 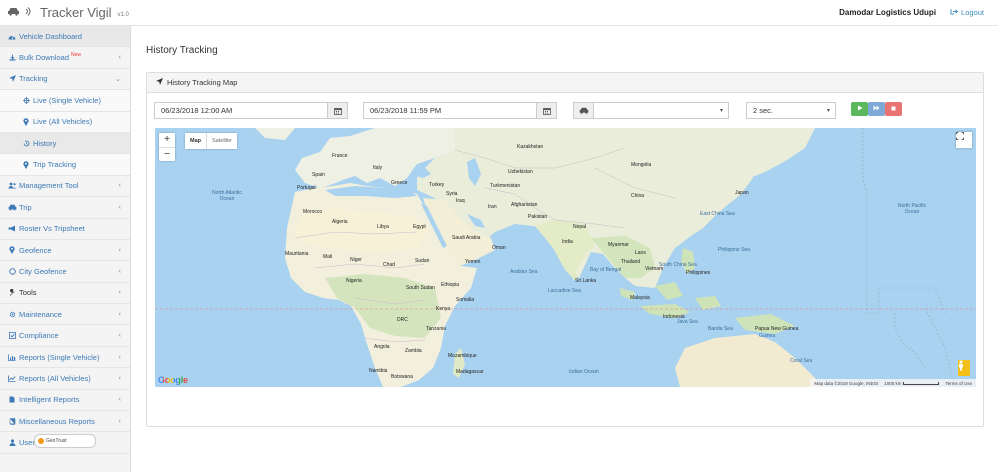 What do you see at coordinates (12, 293) in the screenshot?
I see `wrench-icon` at bounding box center [12, 293].